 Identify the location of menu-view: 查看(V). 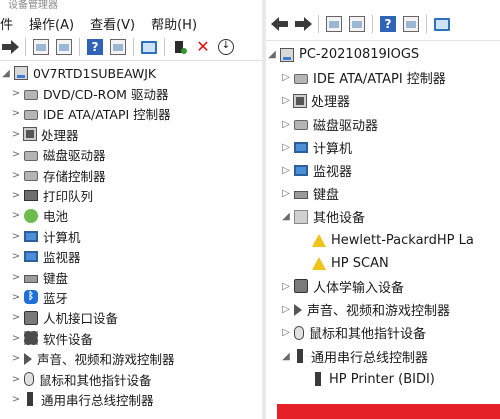
(112, 23).